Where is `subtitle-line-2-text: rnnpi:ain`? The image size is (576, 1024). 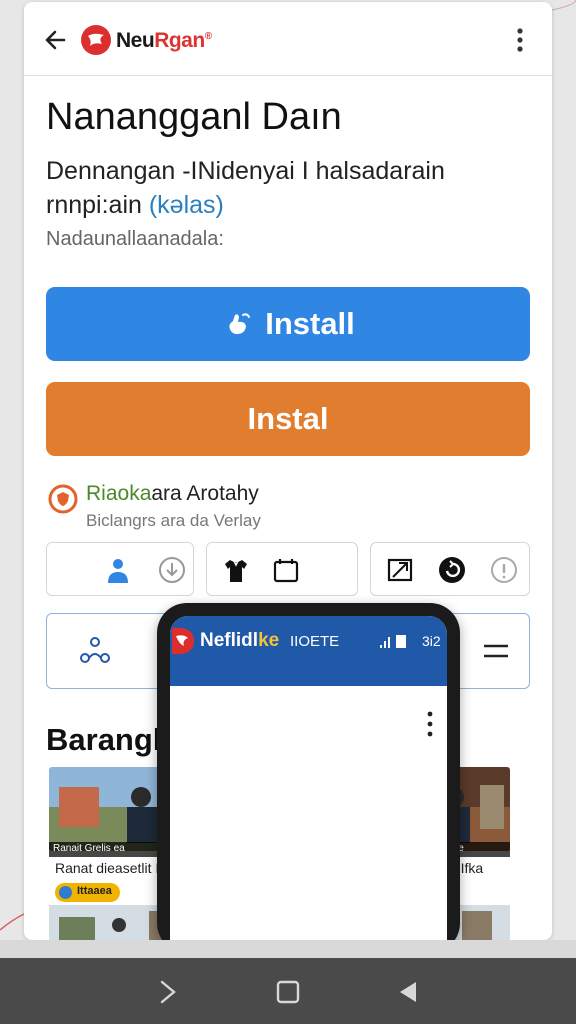 subtitle-line-2-text: rnnpi:ain is located at coordinates (97, 205).